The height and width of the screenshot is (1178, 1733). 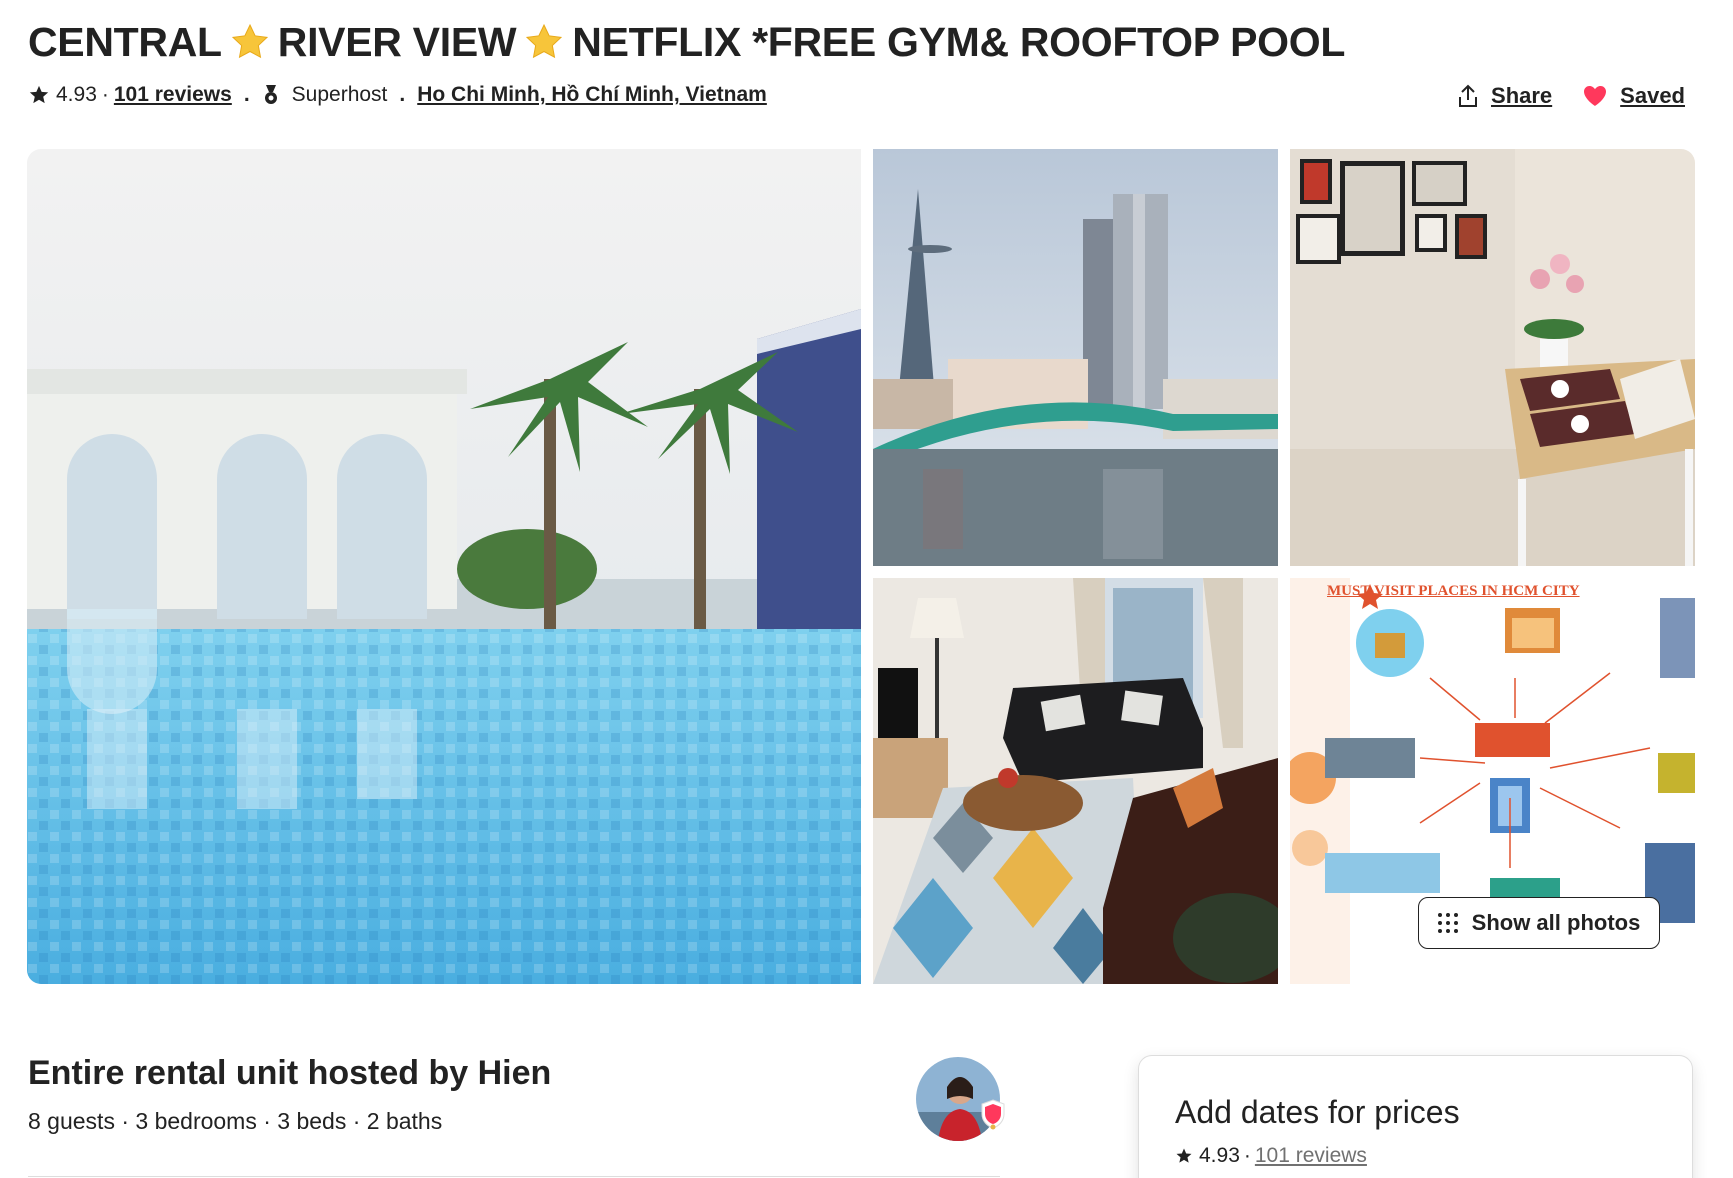 What do you see at coordinates (173, 95) in the screenshot?
I see `reviews-link: 101 reviews` at bounding box center [173, 95].